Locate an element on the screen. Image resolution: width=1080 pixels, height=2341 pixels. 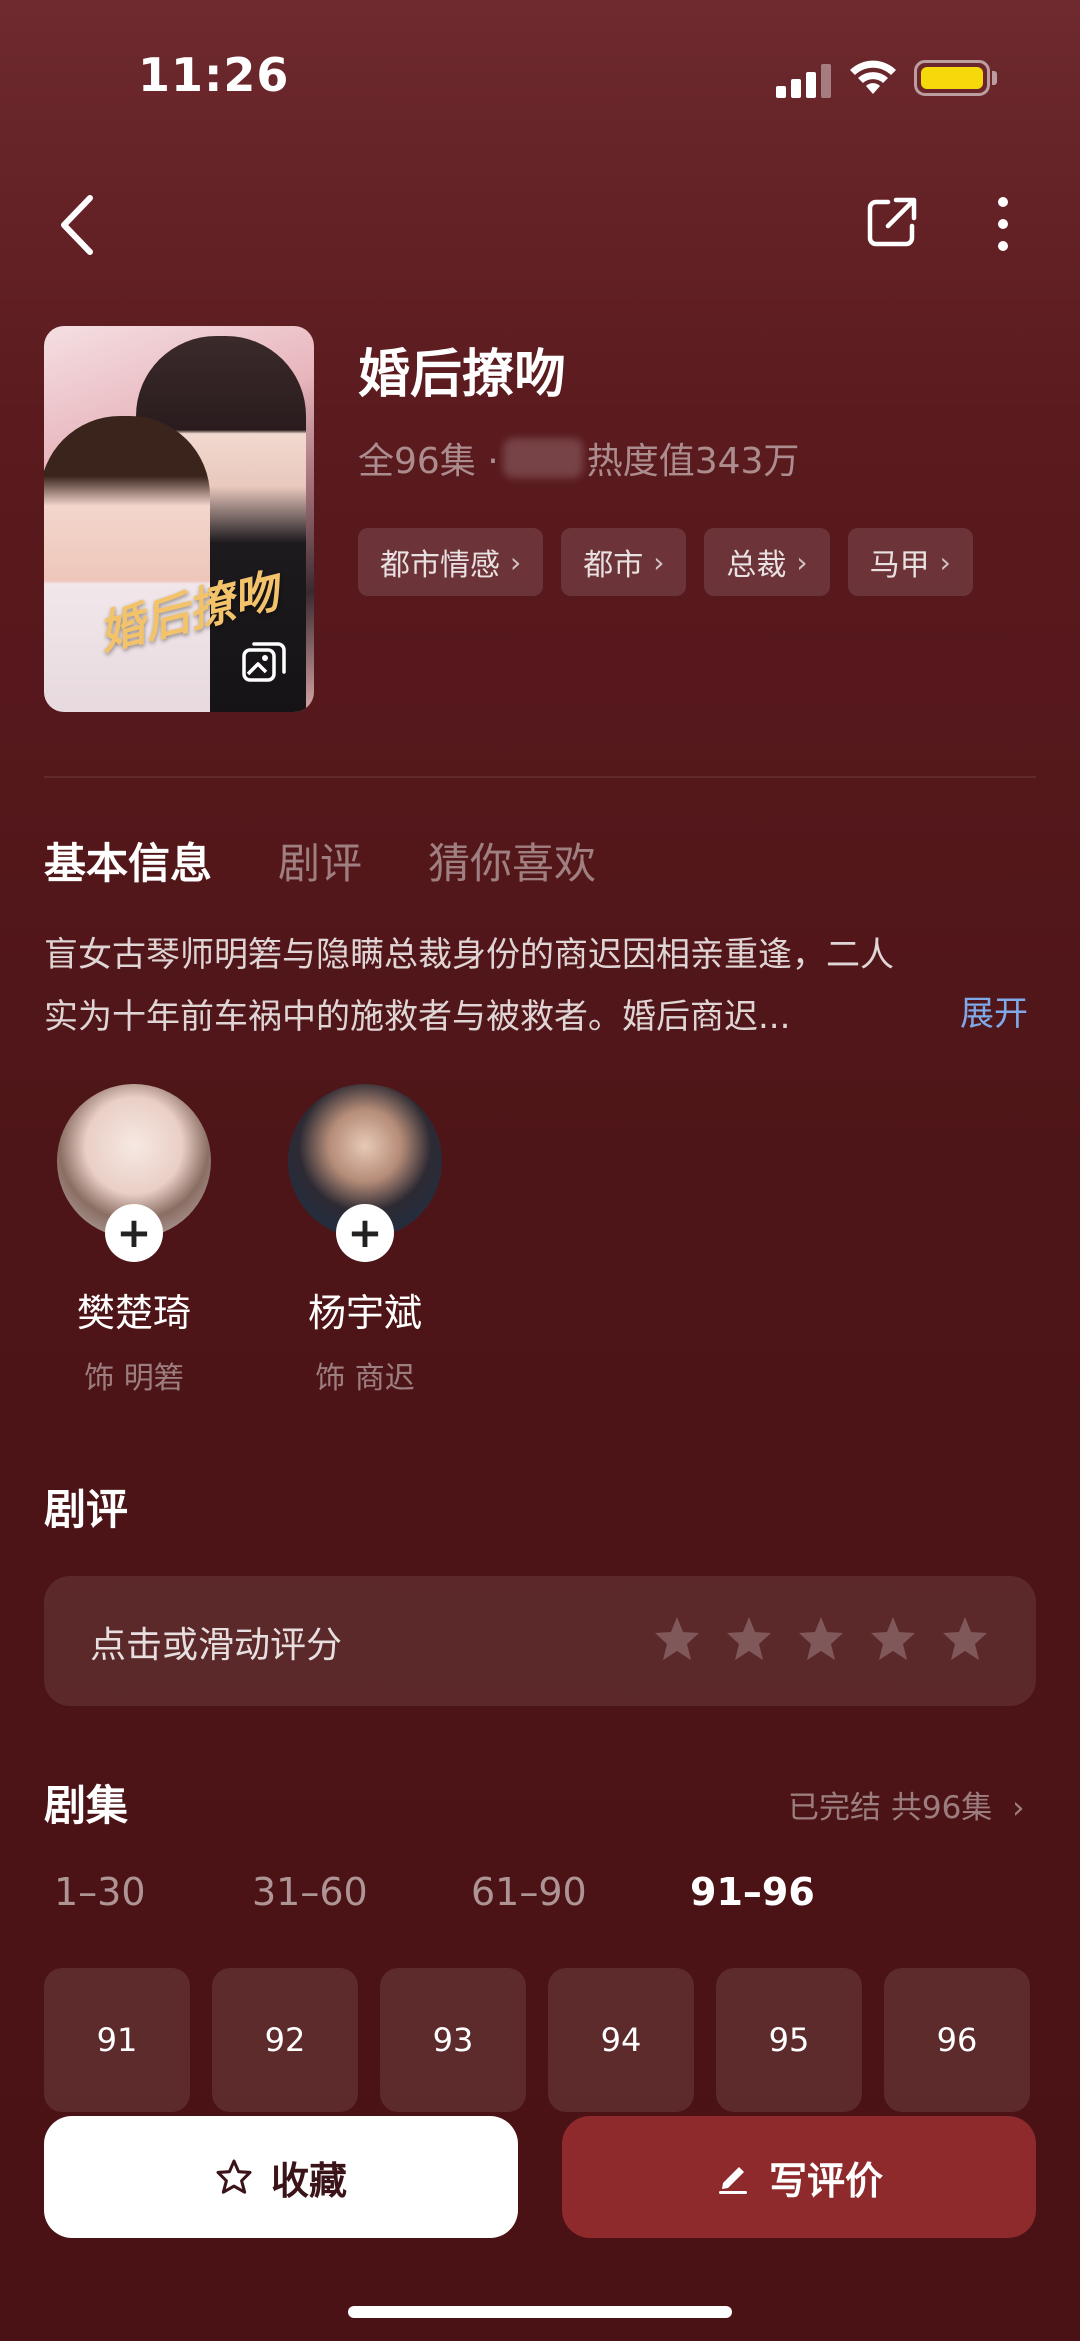
episode-button: 93 is located at coordinates (453, 2040).